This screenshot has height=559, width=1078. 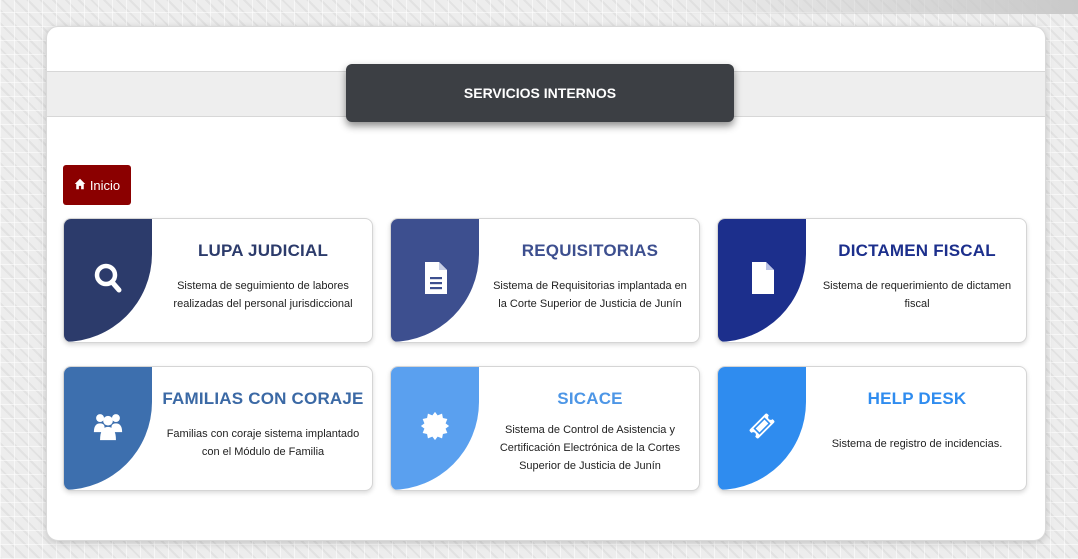 I want to click on card-title: DICTAMEN FISCAL, so click(x=917, y=250).